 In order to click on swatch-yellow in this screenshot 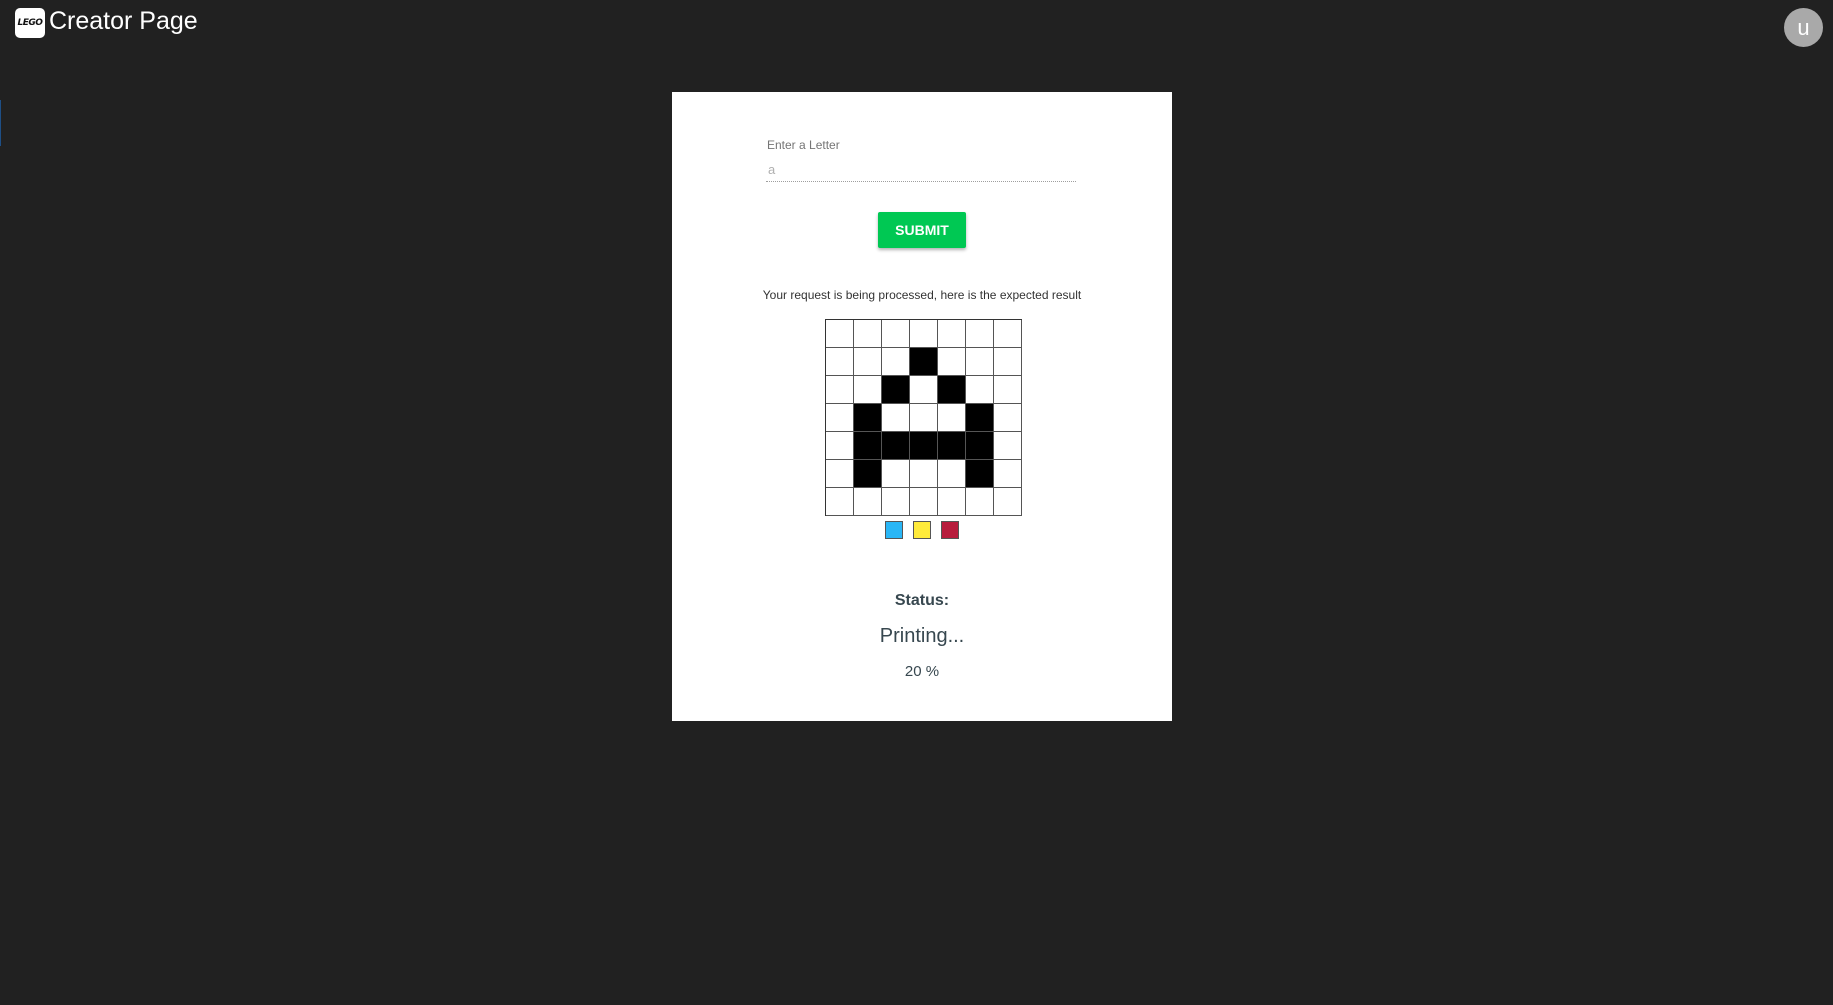, I will do `click(922, 530)`.